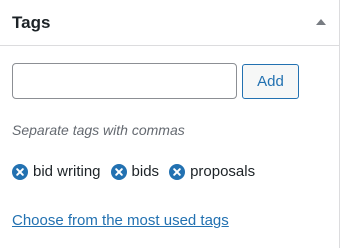 The image size is (341, 248). What do you see at coordinates (67, 171) in the screenshot?
I see `tag-label: bid writing` at bounding box center [67, 171].